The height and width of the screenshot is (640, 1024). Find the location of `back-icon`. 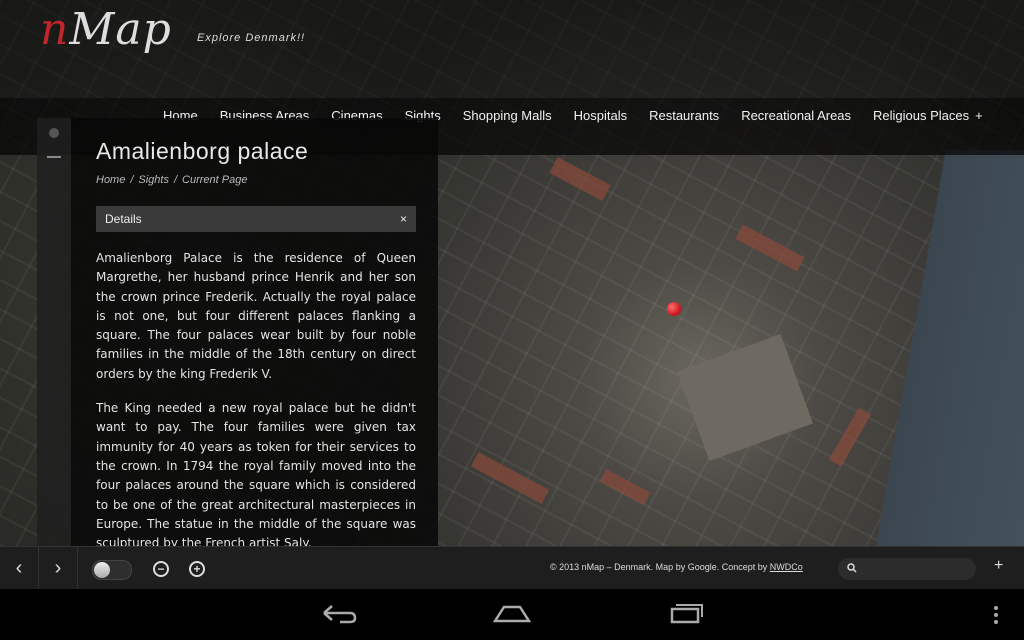

back-icon is located at coordinates (339, 613).